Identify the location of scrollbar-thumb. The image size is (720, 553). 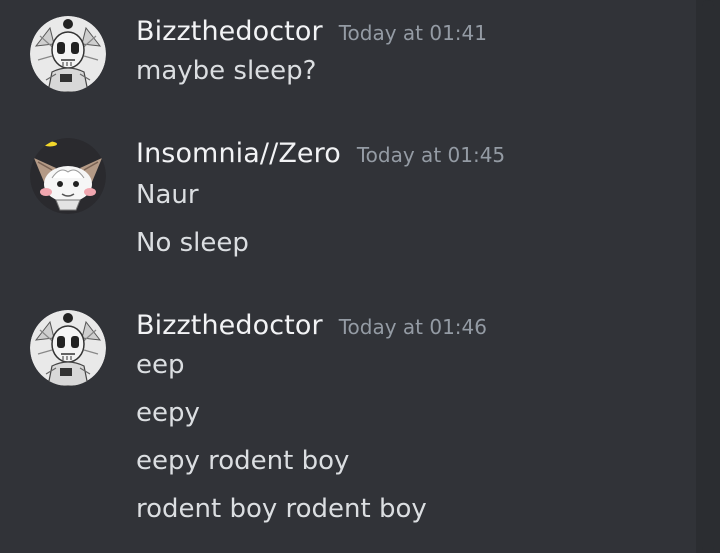
(708, 276).